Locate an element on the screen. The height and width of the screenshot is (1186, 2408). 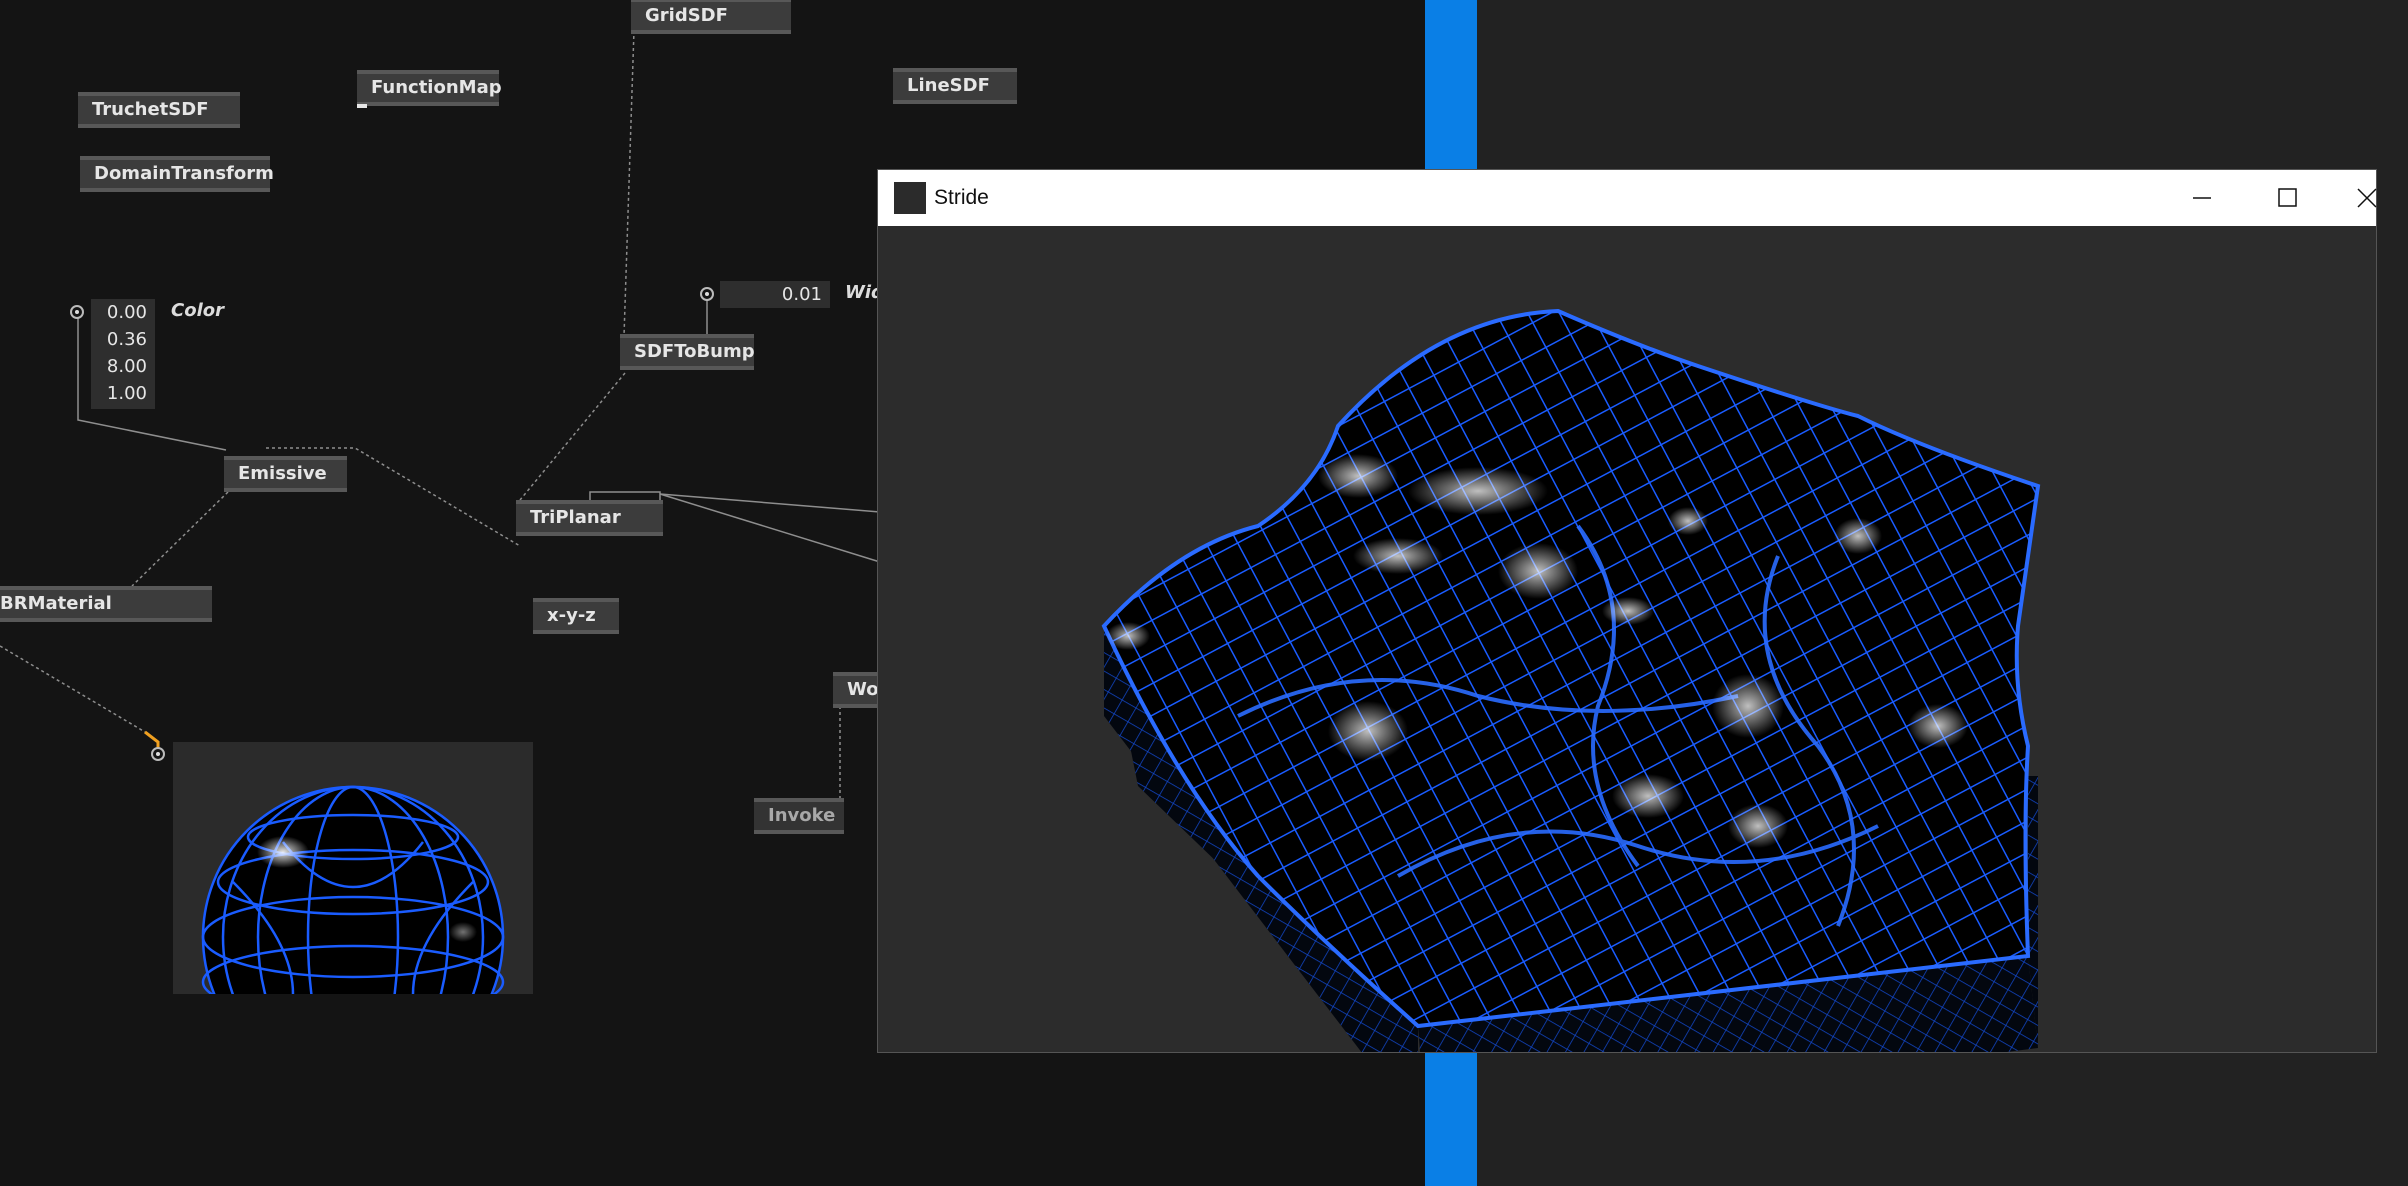
functionmap-node: FunctionMap is located at coordinates (429, 89).